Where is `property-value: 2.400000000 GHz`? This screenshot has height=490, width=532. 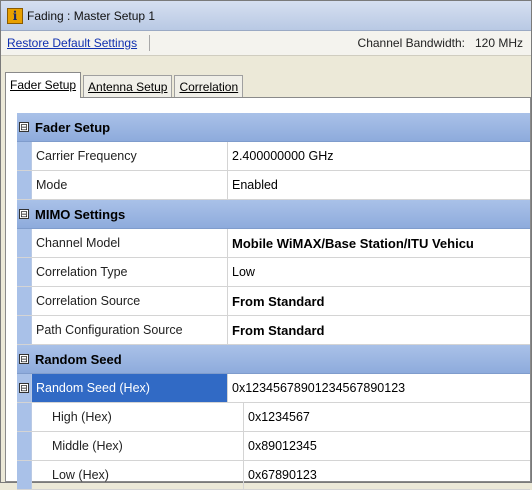
property-value: 2.400000000 GHz is located at coordinates (379, 156).